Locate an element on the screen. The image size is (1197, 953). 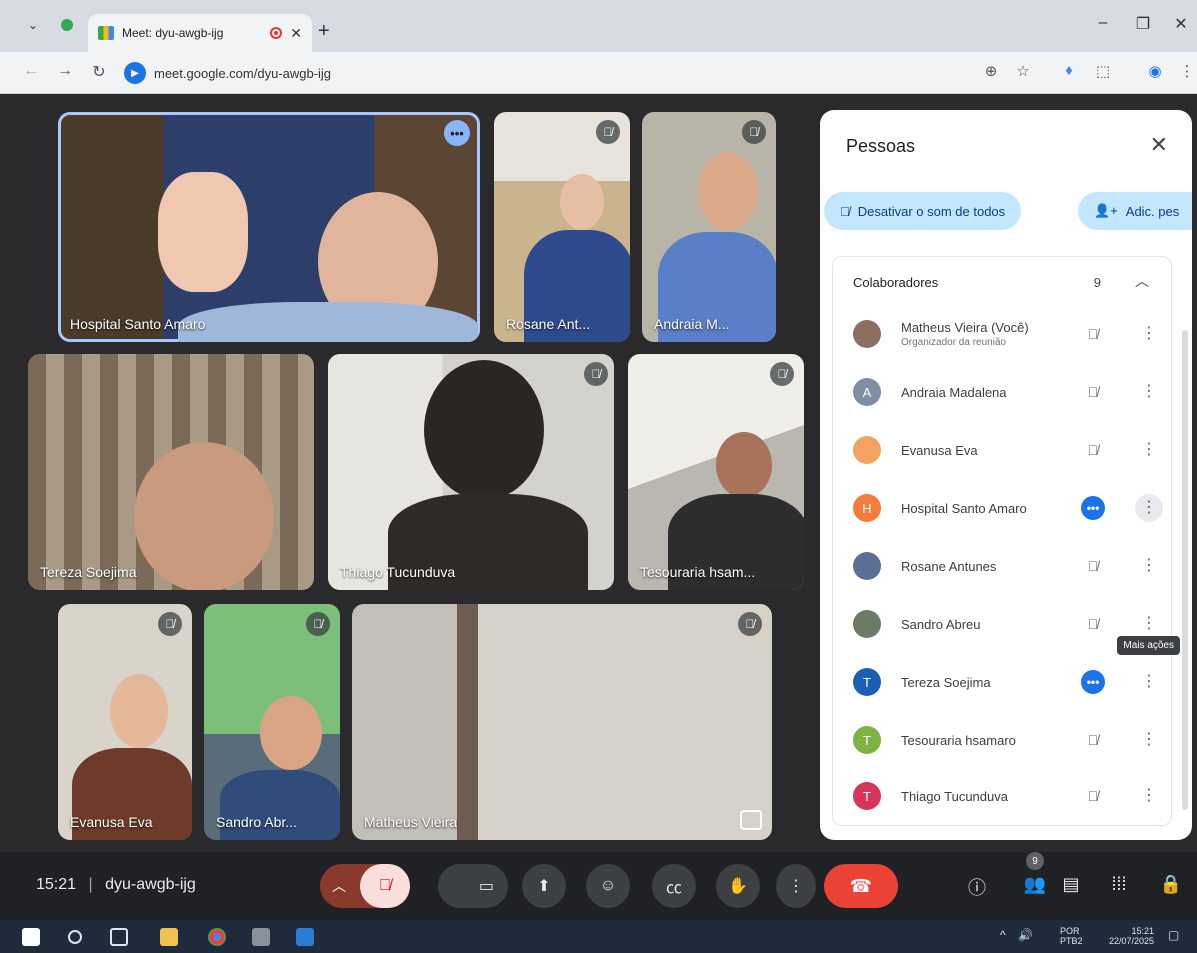
mic-options-chevron-icon: ︿ is located at coordinates (339, 886).